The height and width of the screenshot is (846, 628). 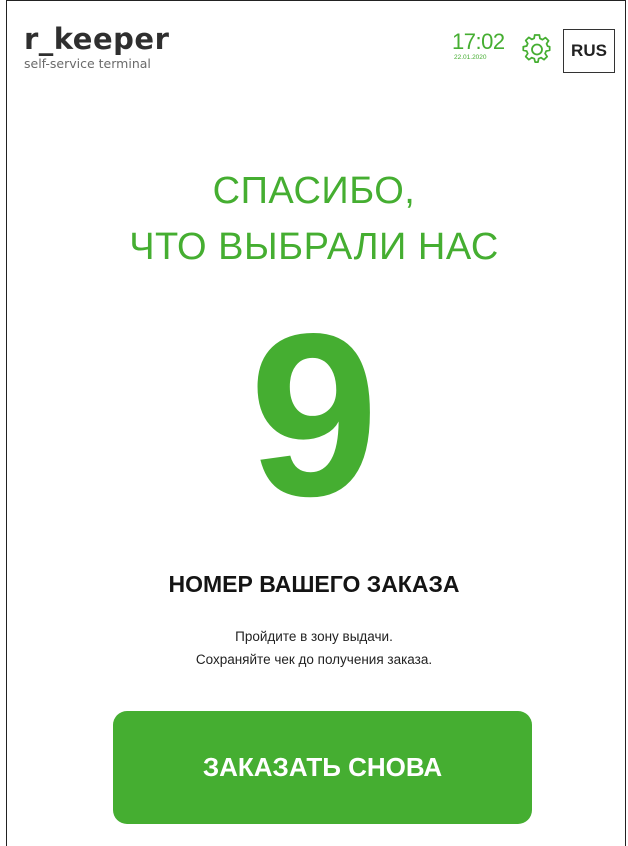 What do you see at coordinates (314, 191) in the screenshot?
I see `thanks-line-1: СПАСИБО,` at bounding box center [314, 191].